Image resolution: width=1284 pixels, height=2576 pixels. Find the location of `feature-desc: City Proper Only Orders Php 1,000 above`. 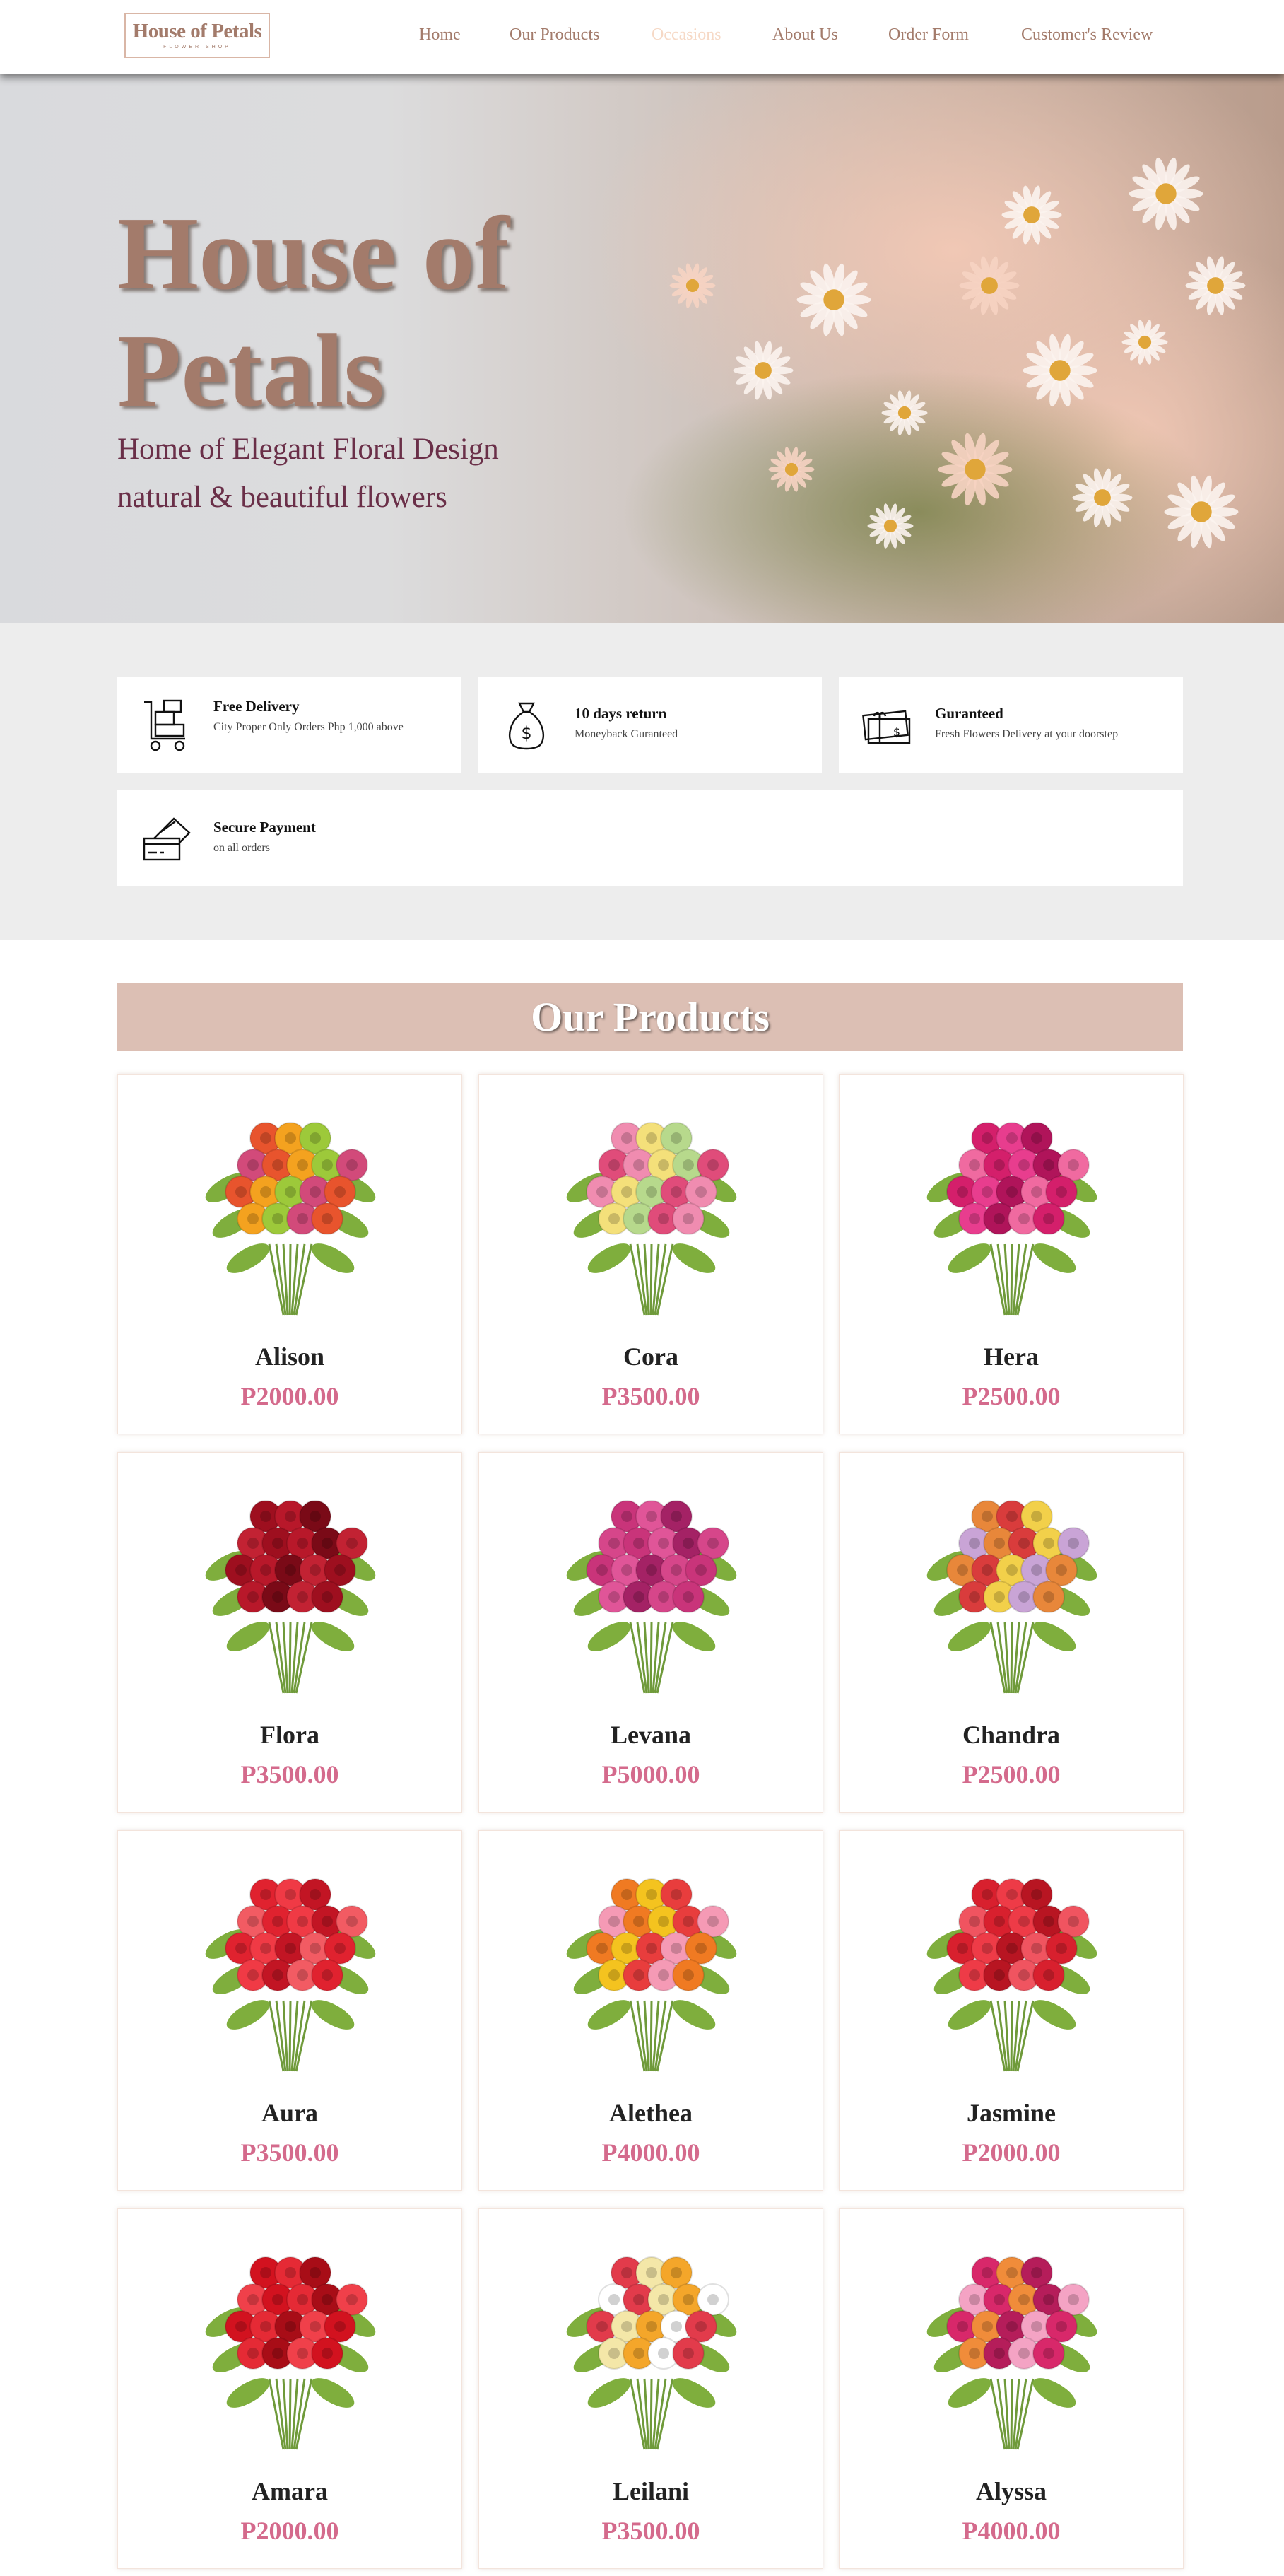

feature-desc: City Proper Only Orders Php 1,000 above is located at coordinates (308, 727).